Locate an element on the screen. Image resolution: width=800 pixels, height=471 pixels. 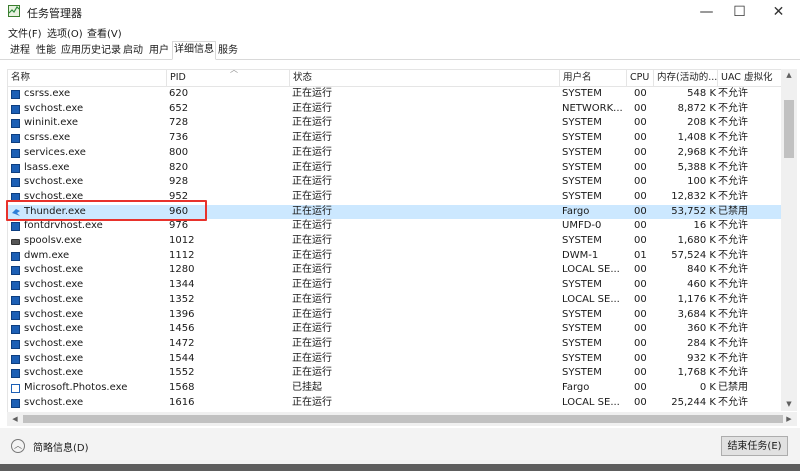
vertical-scrollbar: ▲ ▼ is located at coordinates (789, 240).